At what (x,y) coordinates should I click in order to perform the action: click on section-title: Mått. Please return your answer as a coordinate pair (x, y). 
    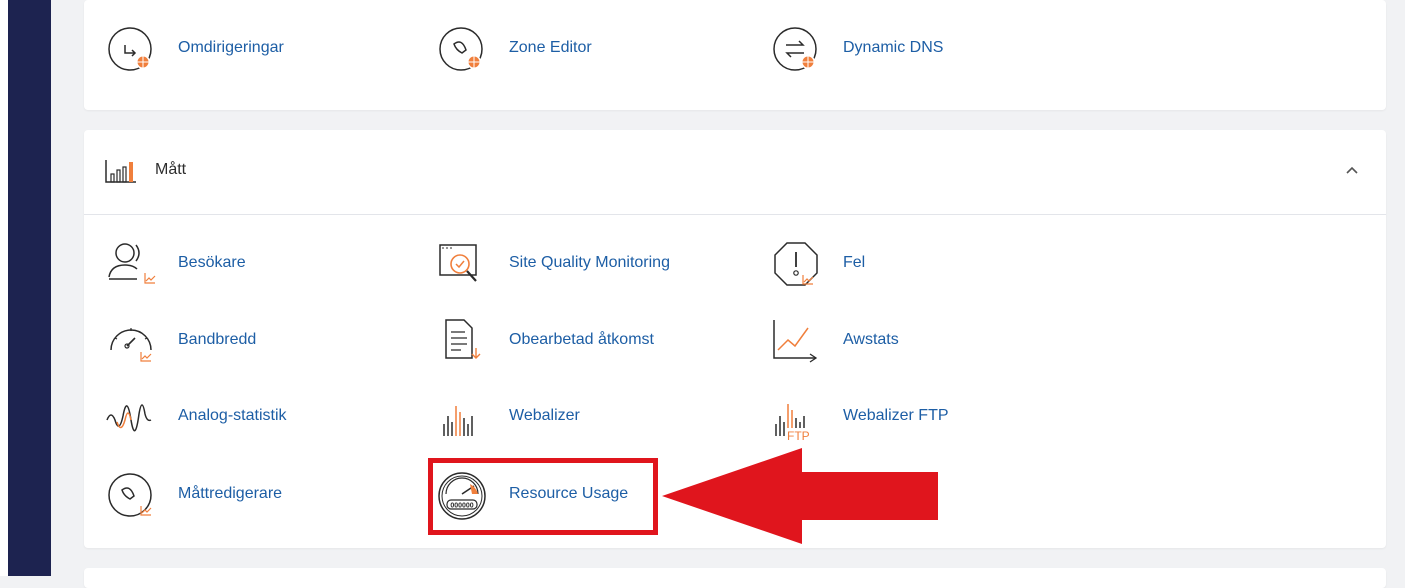
    Looking at the image, I should click on (171, 169).